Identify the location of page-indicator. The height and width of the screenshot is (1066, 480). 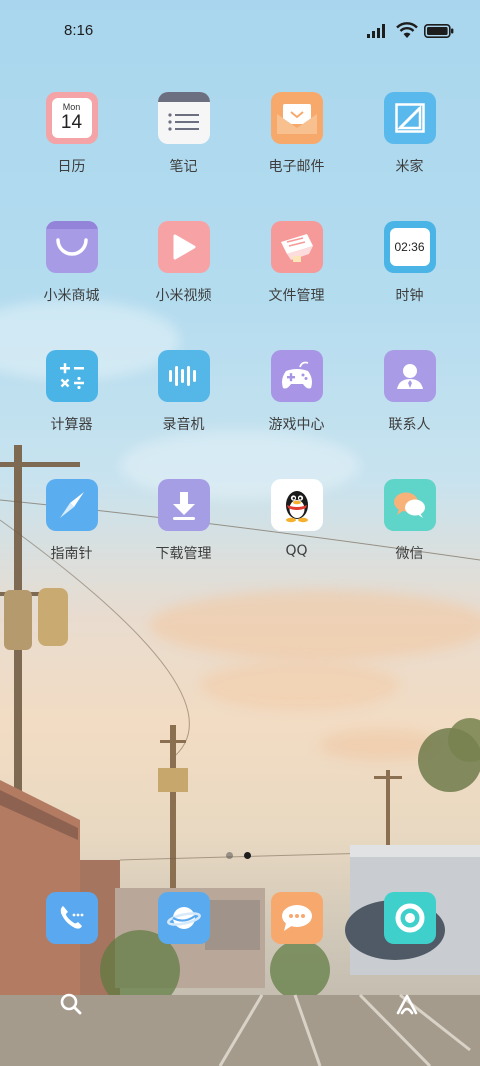
(241, 856).